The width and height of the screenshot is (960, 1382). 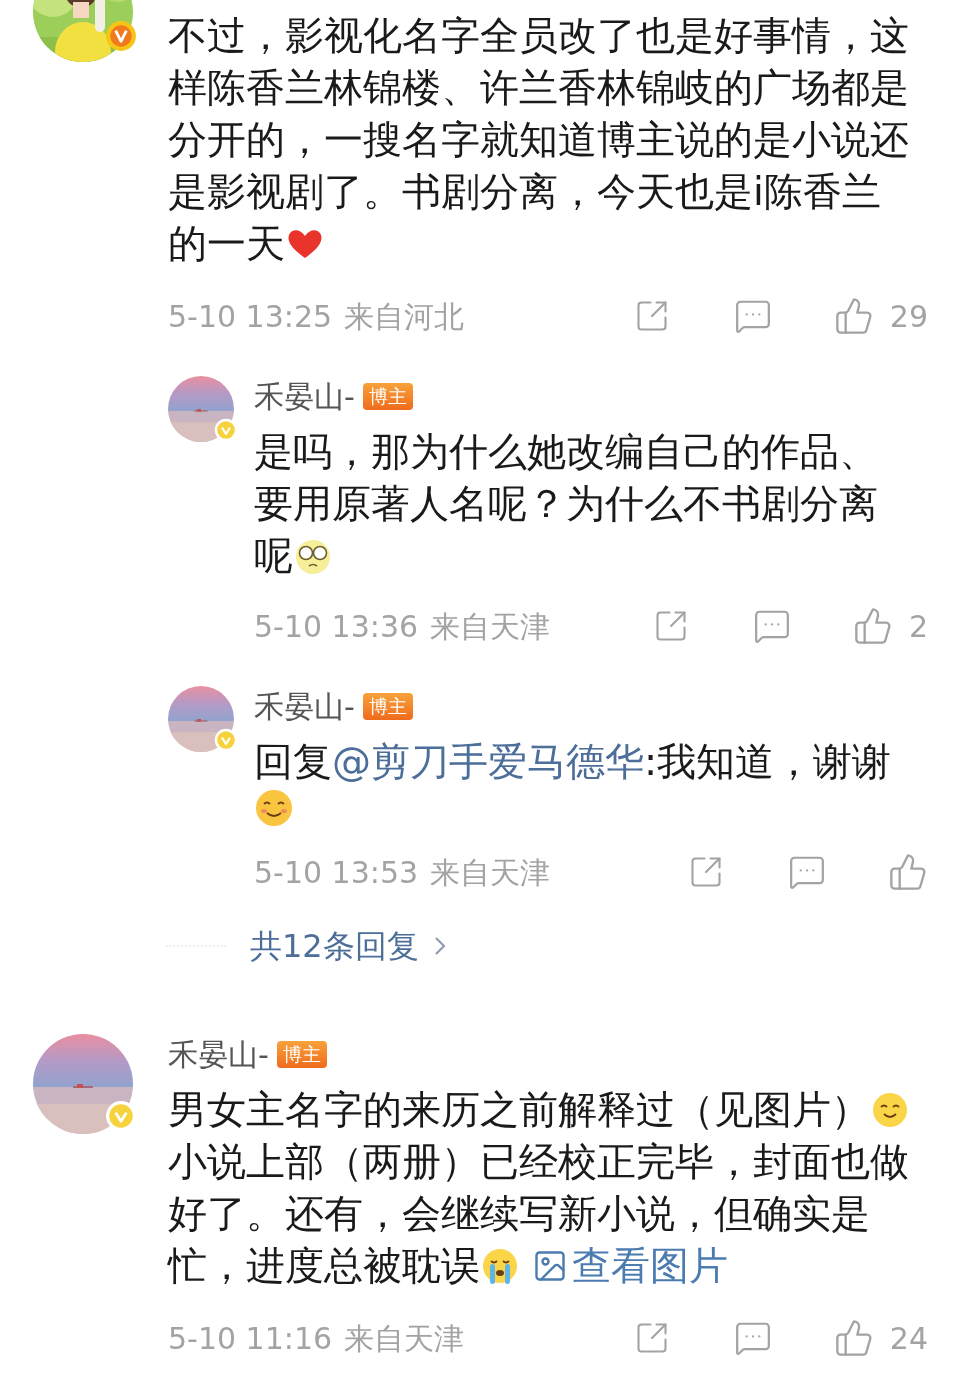 I want to click on comment-text: 的一天, so click(x=226, y=244).